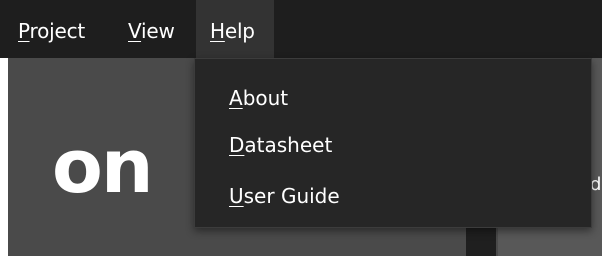 This screenshot has width=602, height=256. I want to click on menu-help-mnemonic: H, so click(217, 31).